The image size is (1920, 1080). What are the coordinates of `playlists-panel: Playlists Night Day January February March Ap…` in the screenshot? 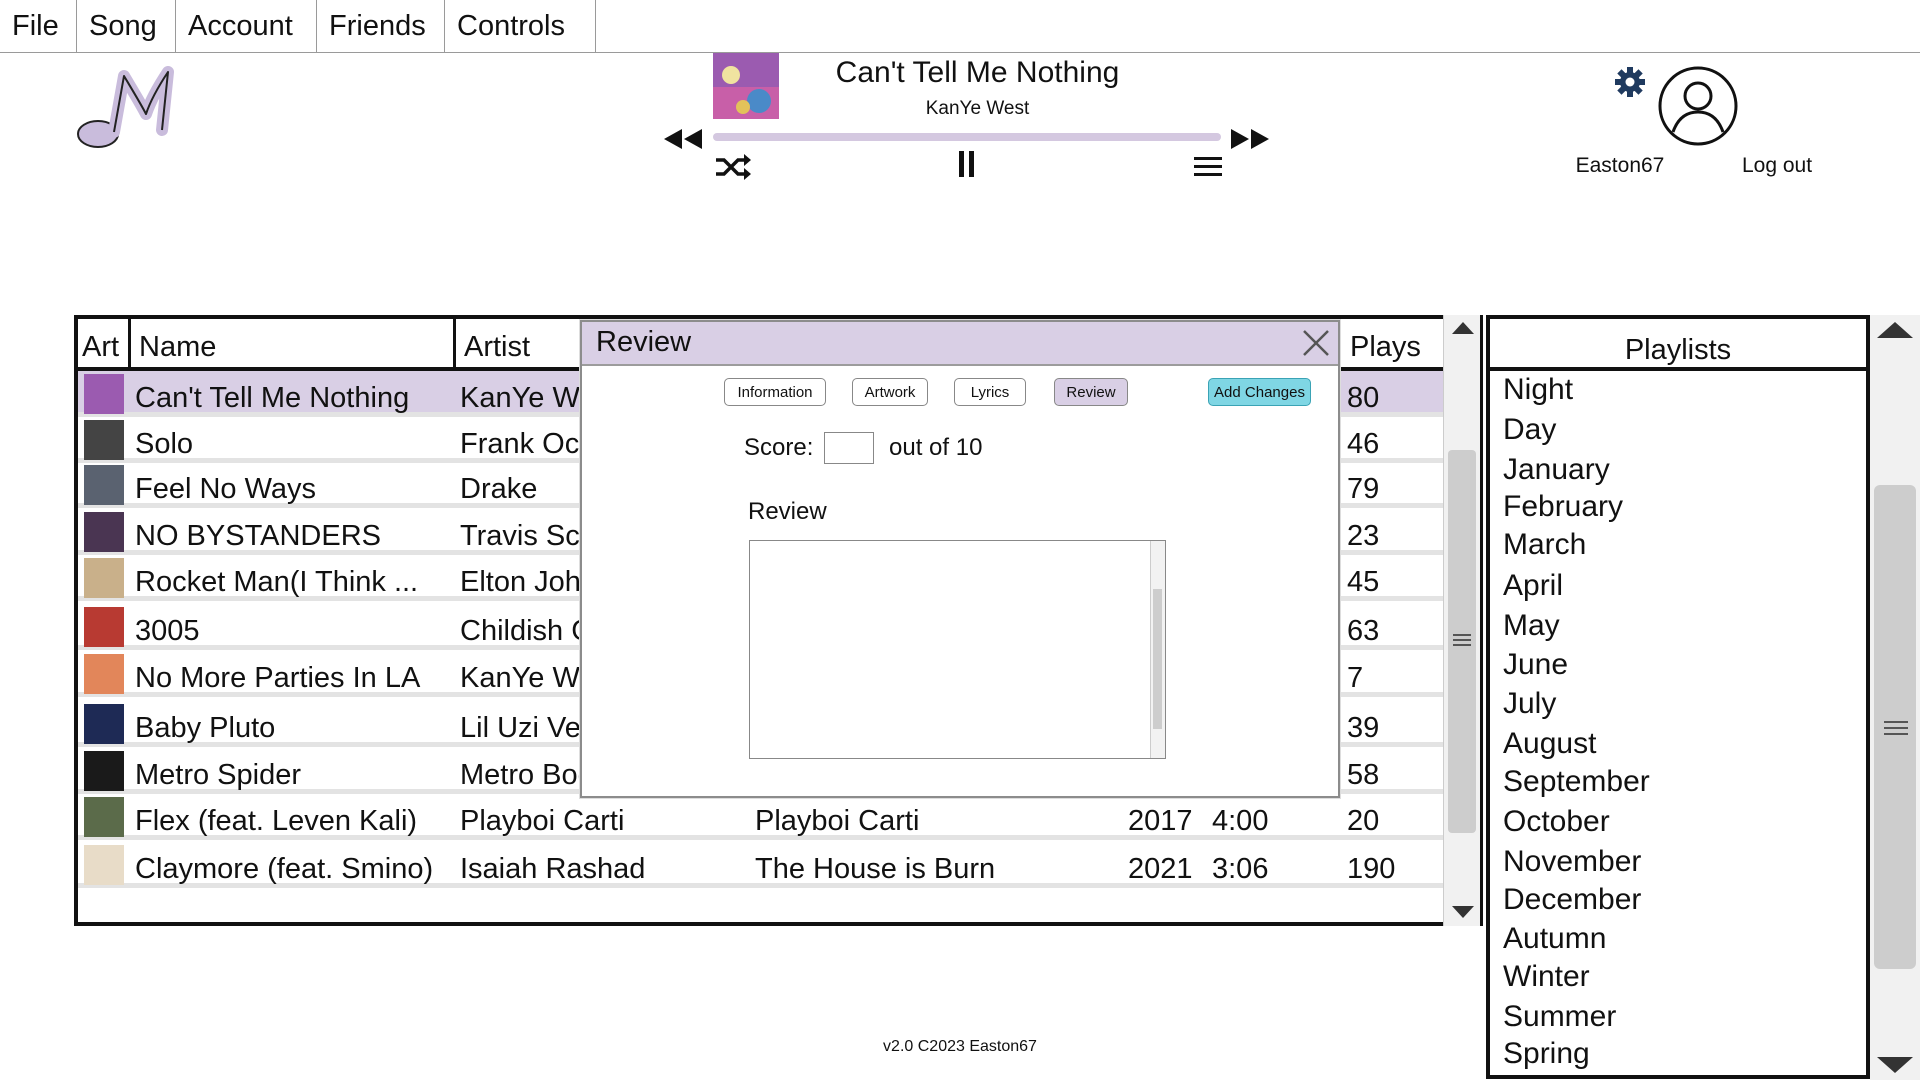 It's located at (1678, 697).